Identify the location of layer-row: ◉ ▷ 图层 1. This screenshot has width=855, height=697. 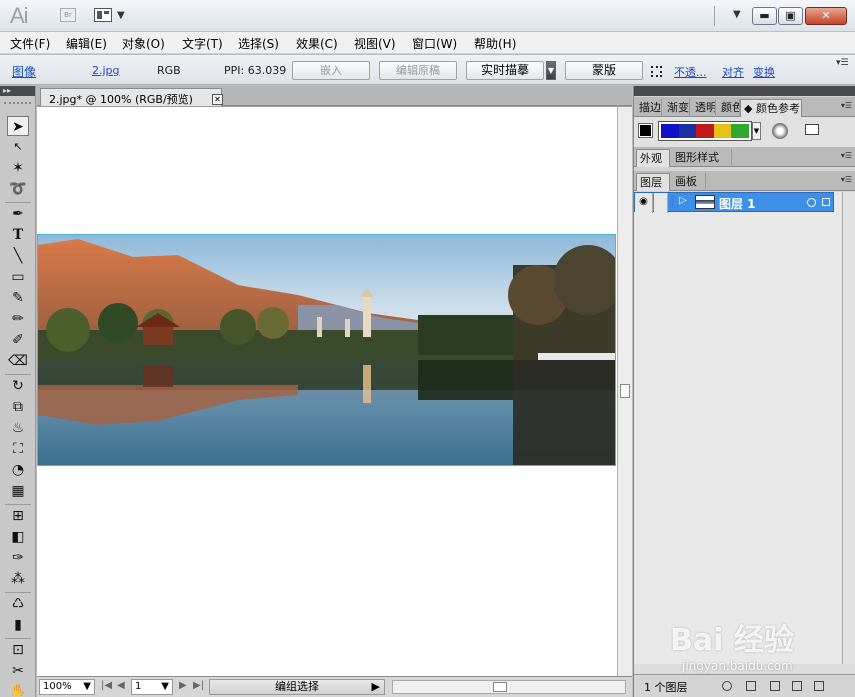
(734, 202).